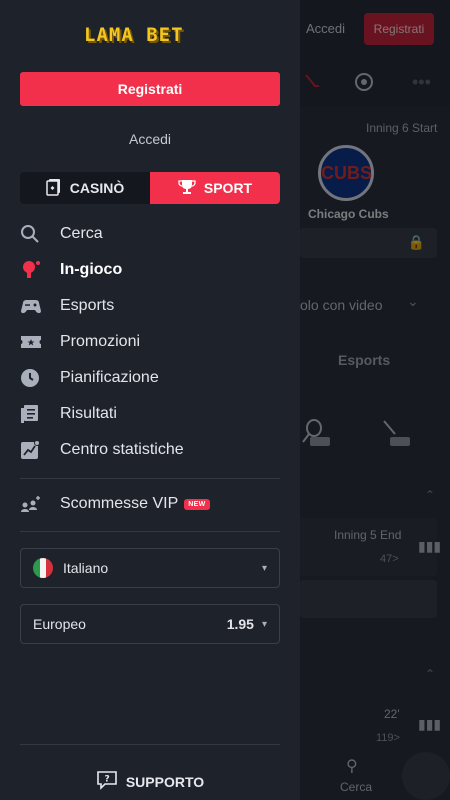 The height and width of the screenshot is (800, 450). What do you see at coordinates (150, 450) in the screenshot?
I see `menu-item-centro-statistiche: Centro statistiche` at bounding box center [150, 450].